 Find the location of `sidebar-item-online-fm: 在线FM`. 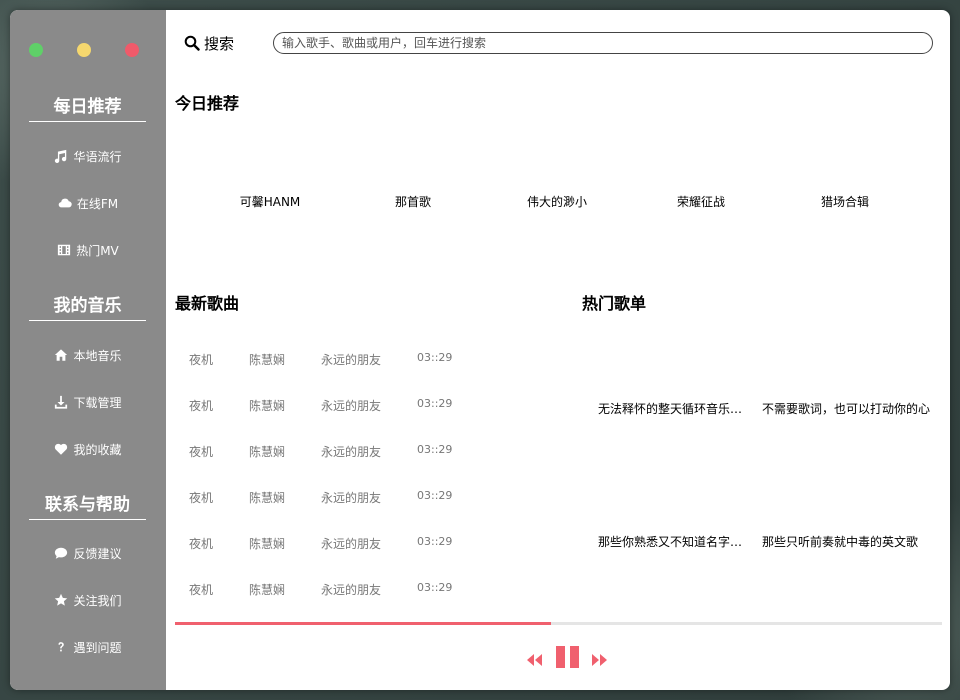

sidebar-item-online-fm: 在线FM is located at coordinates (88, 203).